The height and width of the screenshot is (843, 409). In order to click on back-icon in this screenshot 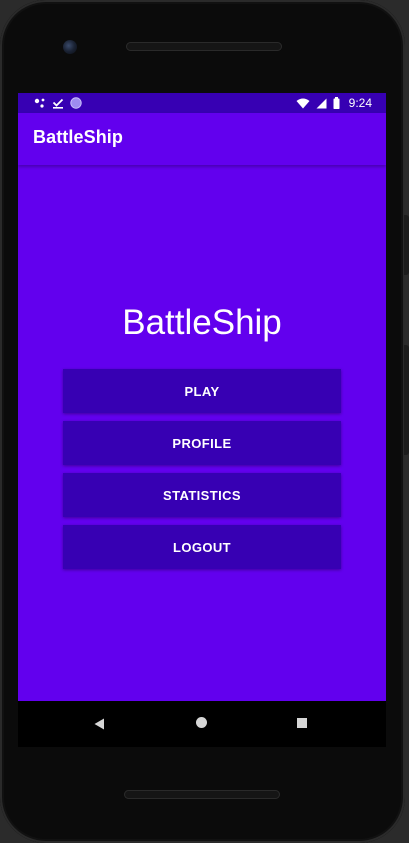, I will do `click(99, 726)`.